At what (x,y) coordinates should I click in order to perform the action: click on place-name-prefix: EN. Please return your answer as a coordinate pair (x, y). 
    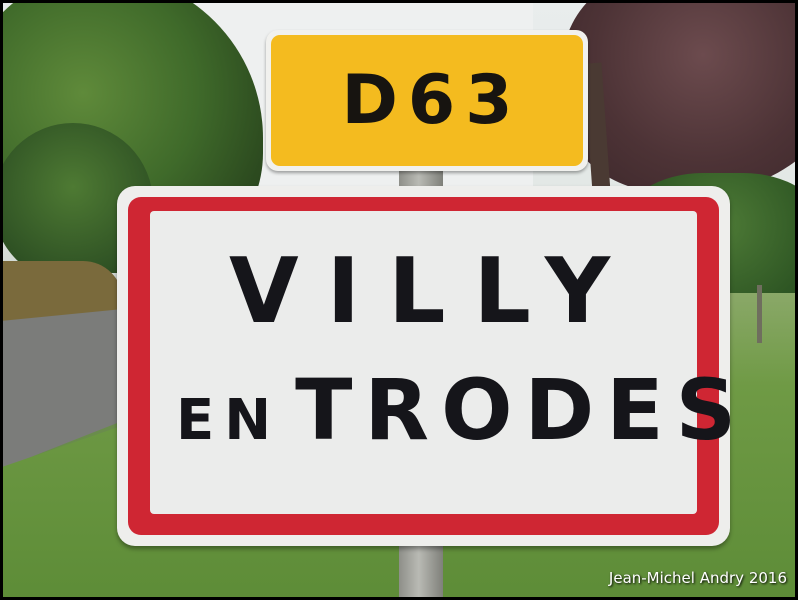
    Looking at the image, I should click on (229, 420).